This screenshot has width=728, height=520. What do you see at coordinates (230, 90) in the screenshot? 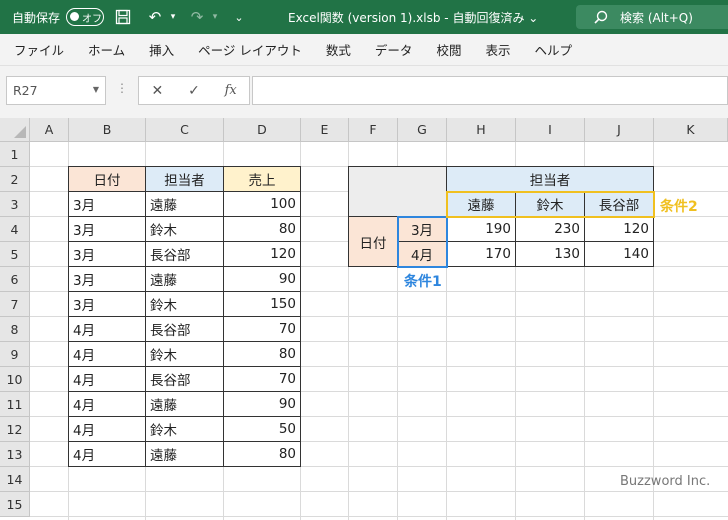
I see `insert-function-icon: fx` at bounding box center [230, 90].